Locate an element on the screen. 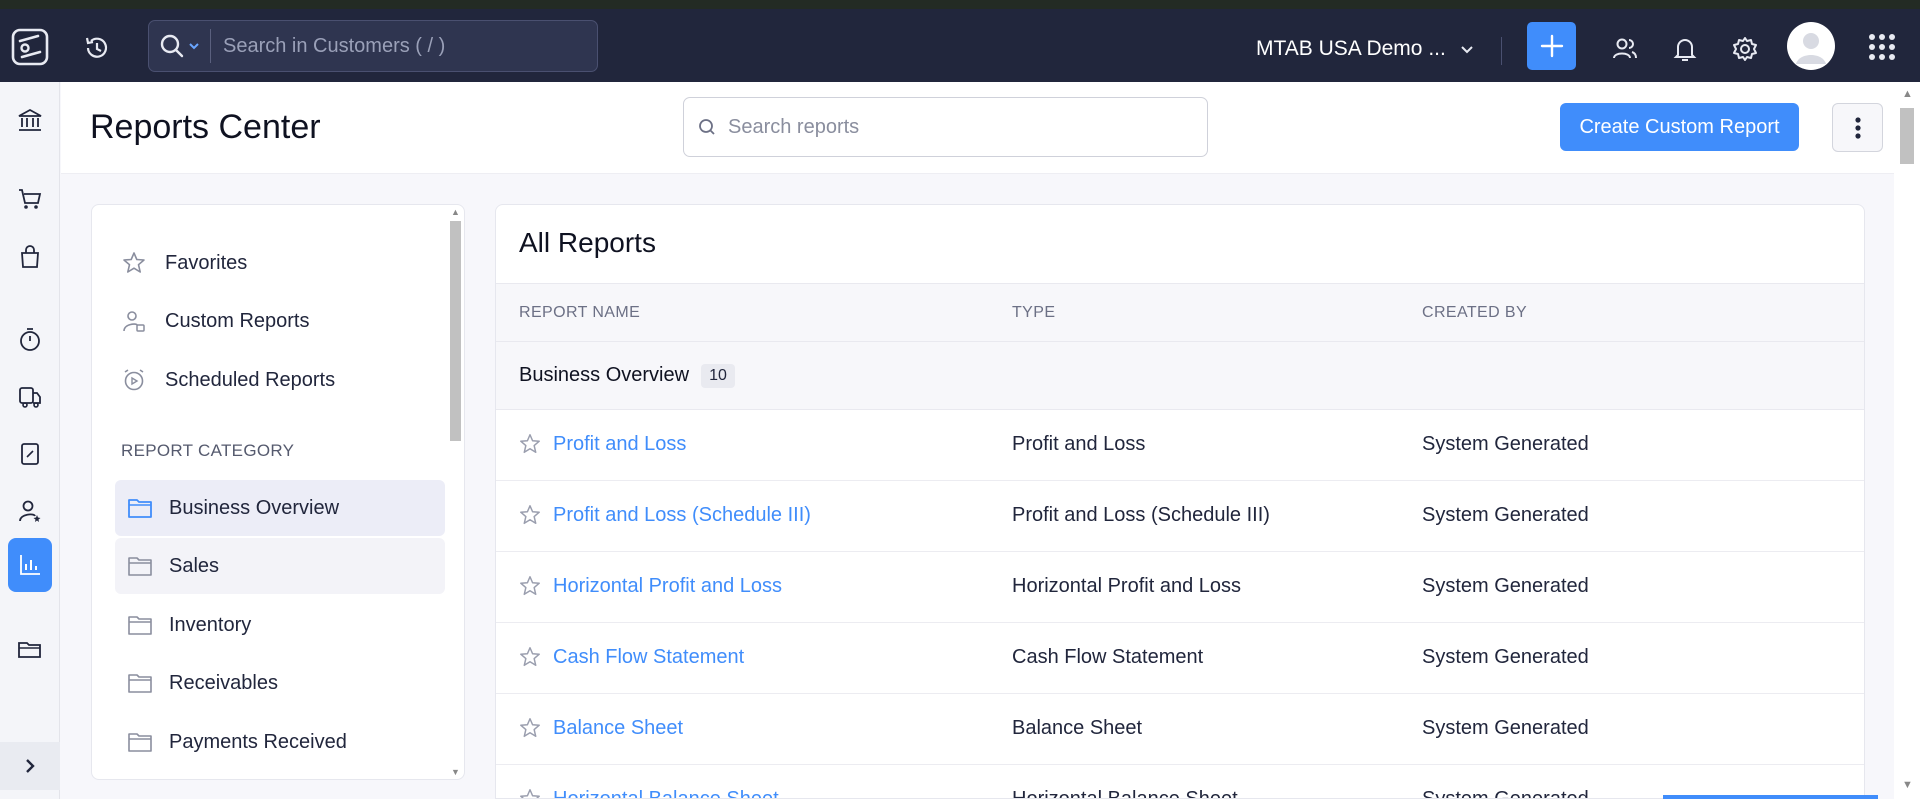 The height and width of the screenshot is (799, 1920). categories-scrollbar: ▲ ▼ is located at coordinates (456, 492).